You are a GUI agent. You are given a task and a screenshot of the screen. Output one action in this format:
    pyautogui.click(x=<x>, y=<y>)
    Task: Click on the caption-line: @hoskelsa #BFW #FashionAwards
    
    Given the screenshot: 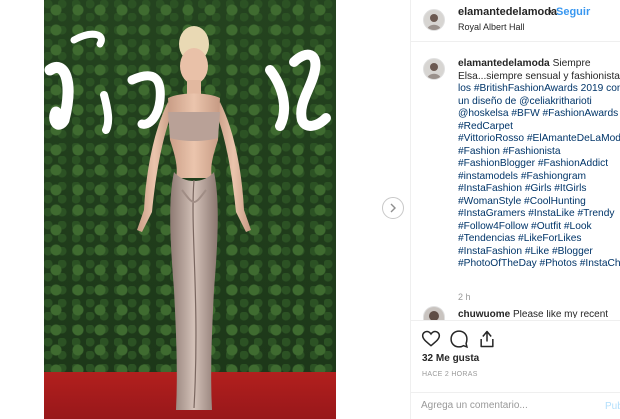 What is the action you would take?
    pyautogui.click(x=539, y=114)
    